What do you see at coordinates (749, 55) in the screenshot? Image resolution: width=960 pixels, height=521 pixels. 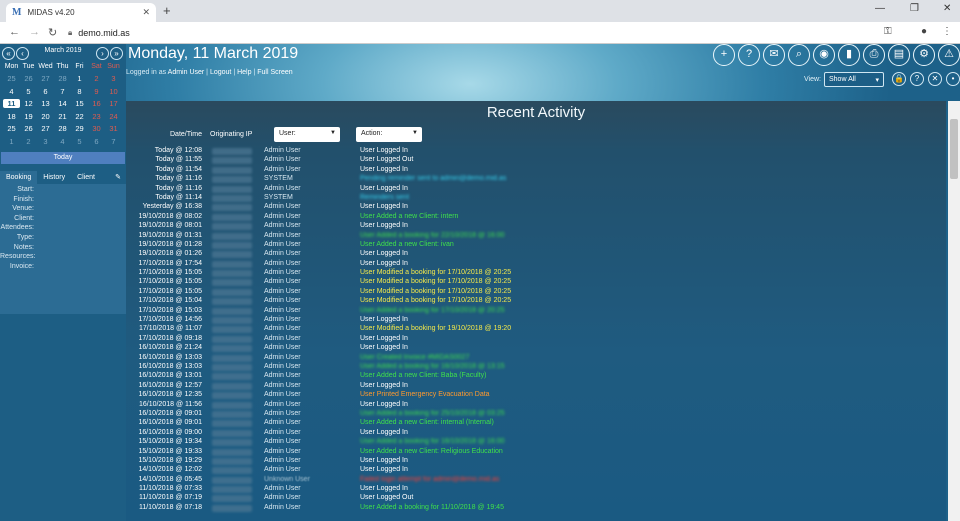 I see `help-icon: ?` at bounding box center [749, 55].